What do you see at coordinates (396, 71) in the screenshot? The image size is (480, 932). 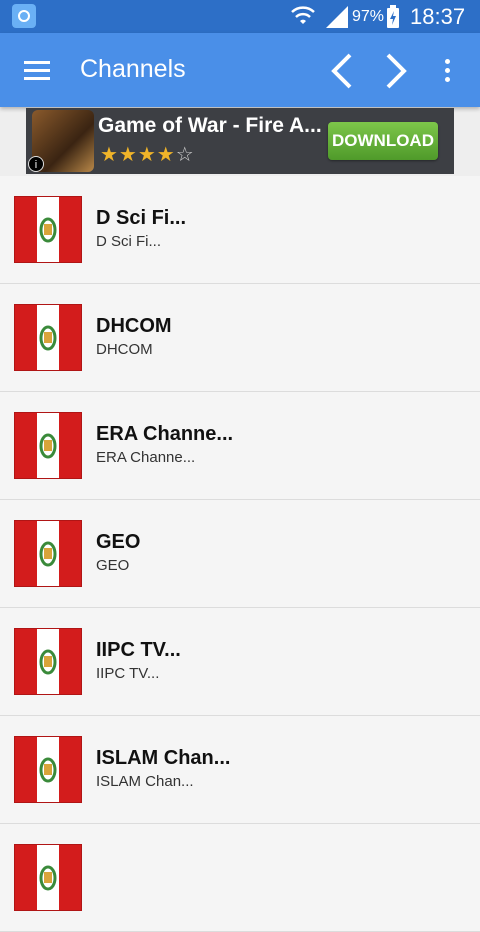 I see `chevron-right-icon` at bounding box center [396, 71].